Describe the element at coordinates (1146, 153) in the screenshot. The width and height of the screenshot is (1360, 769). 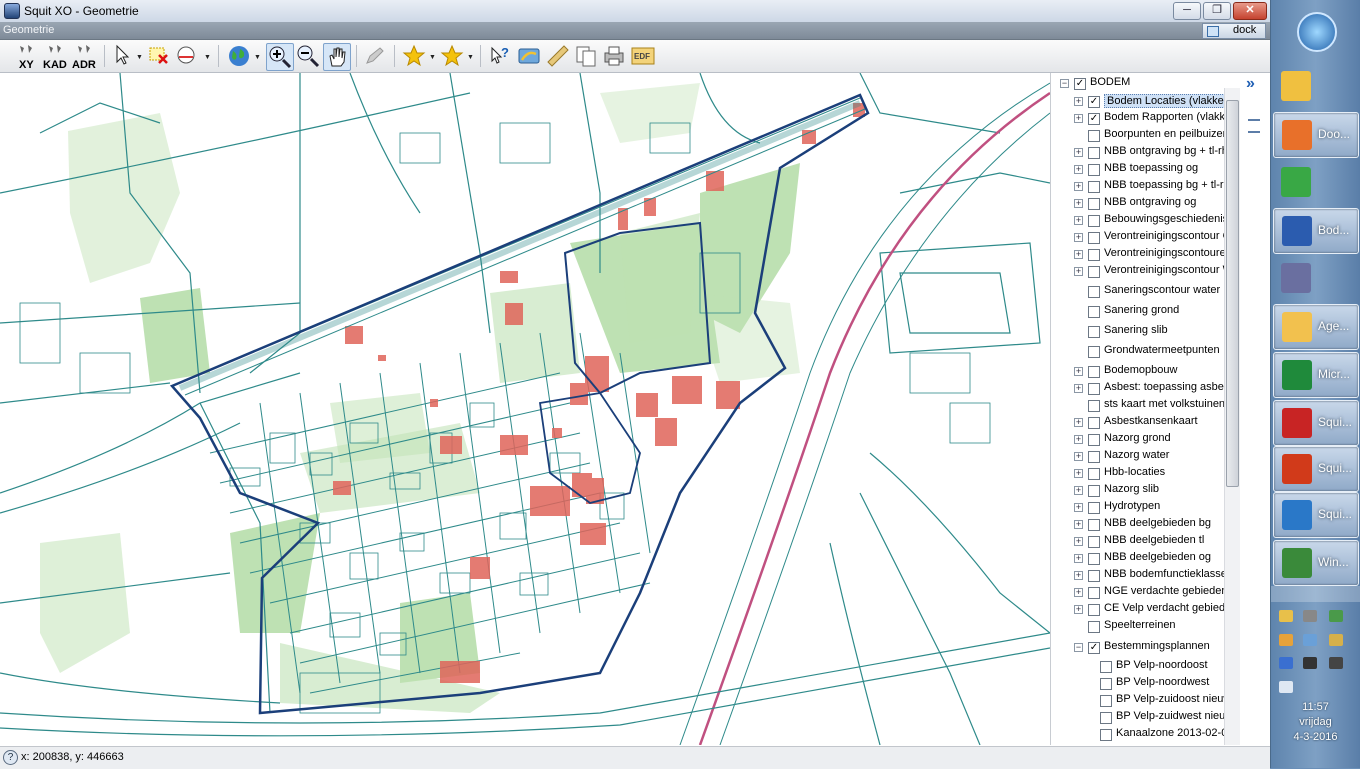
I see `layer-row: + NBB ontgraving bg + tl-rh` at that location.